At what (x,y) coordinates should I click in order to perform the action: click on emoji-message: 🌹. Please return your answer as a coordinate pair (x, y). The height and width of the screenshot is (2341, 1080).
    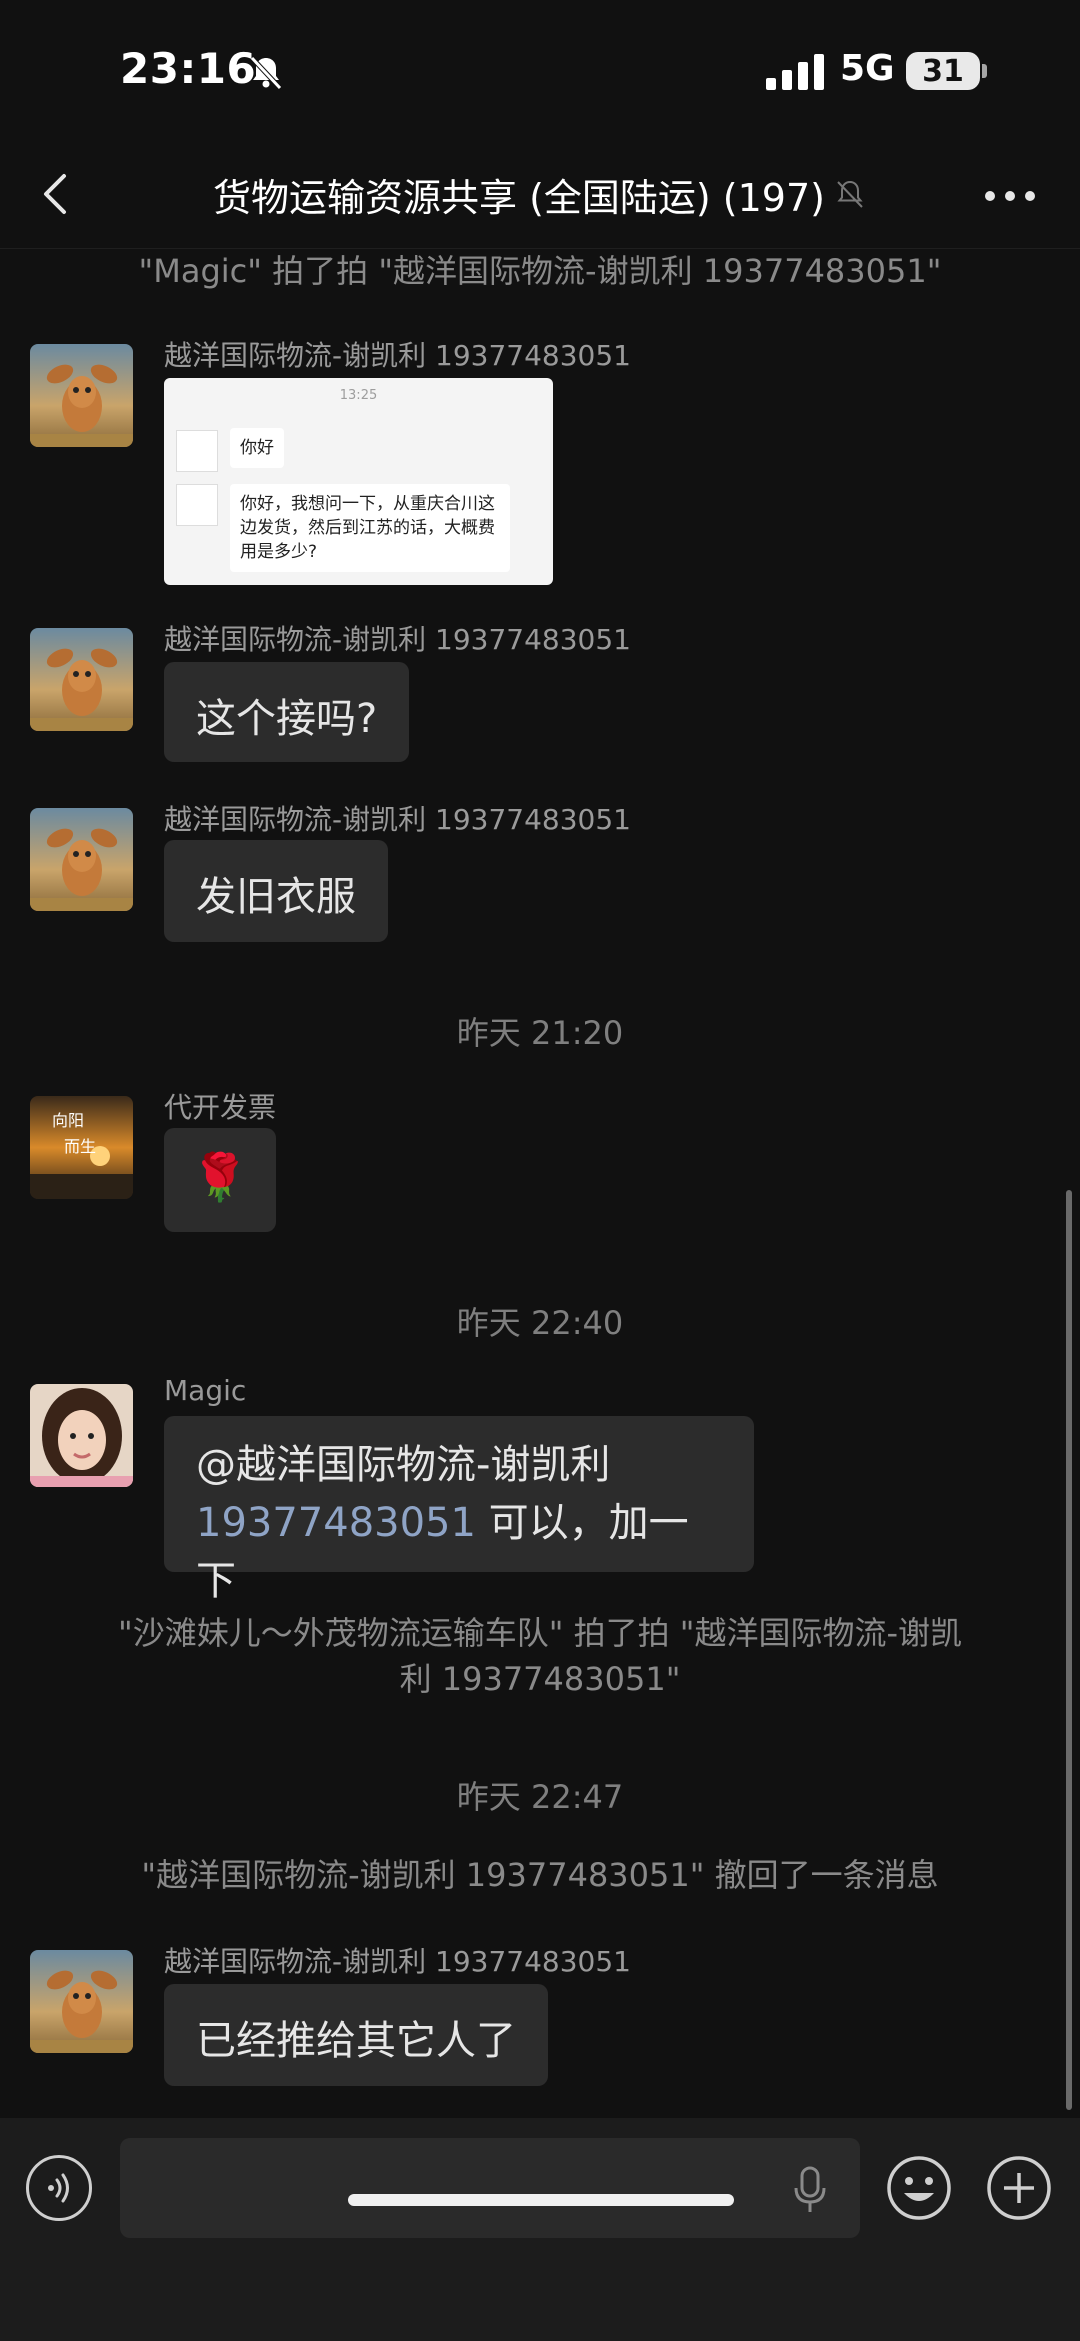
    Looking at the image, I should click on (220, 1180).